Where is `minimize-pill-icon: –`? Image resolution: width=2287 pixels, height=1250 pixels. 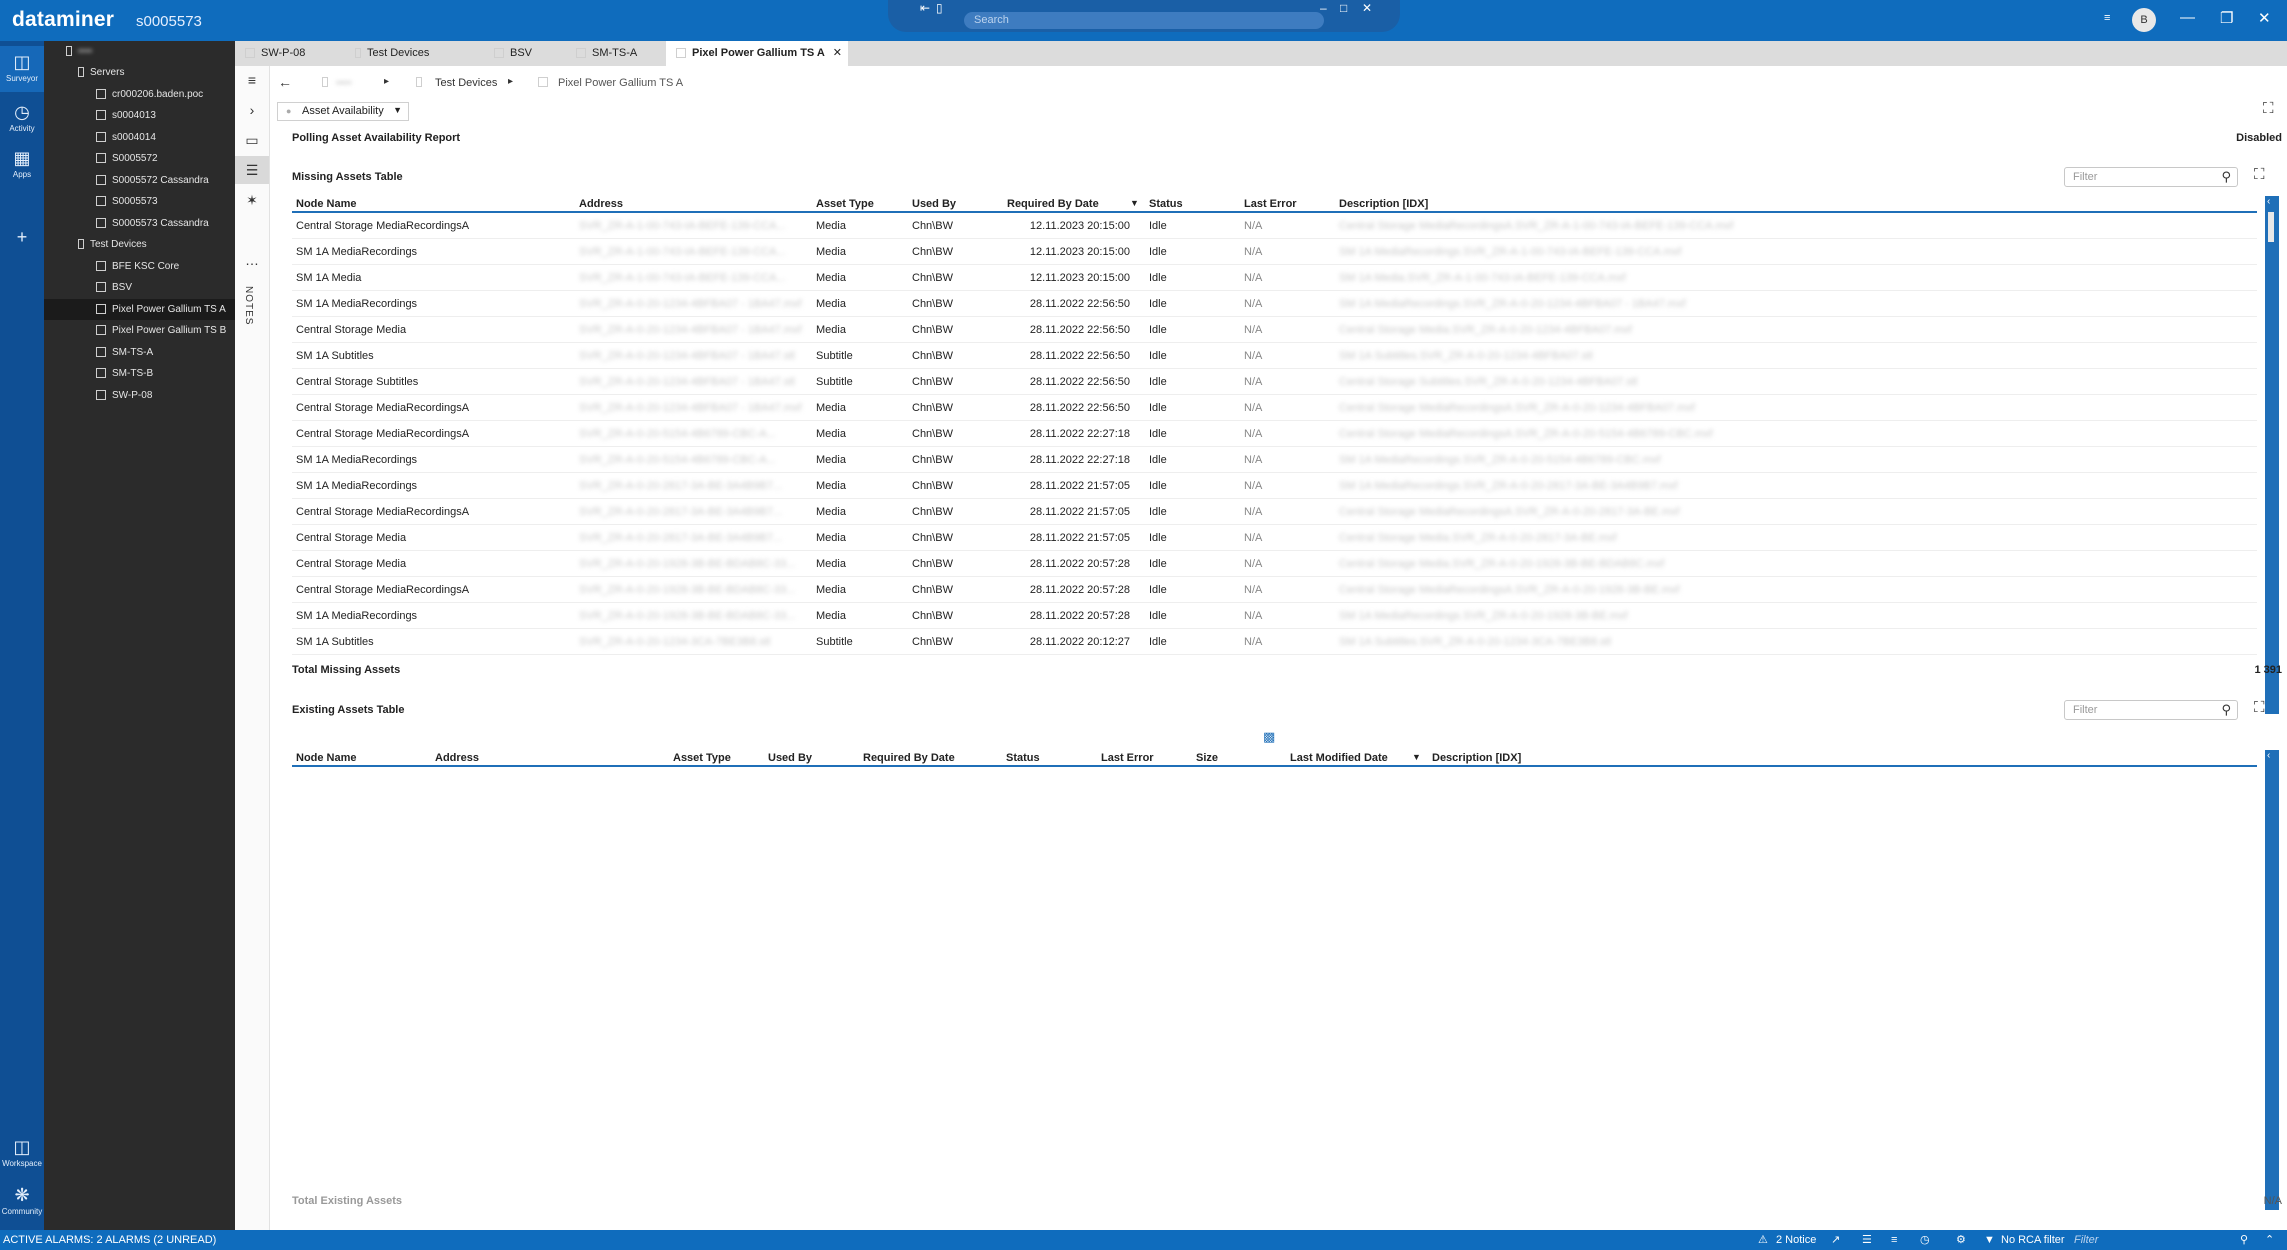 minimize-pill-icon: – is located at coordinates (1323, 8).